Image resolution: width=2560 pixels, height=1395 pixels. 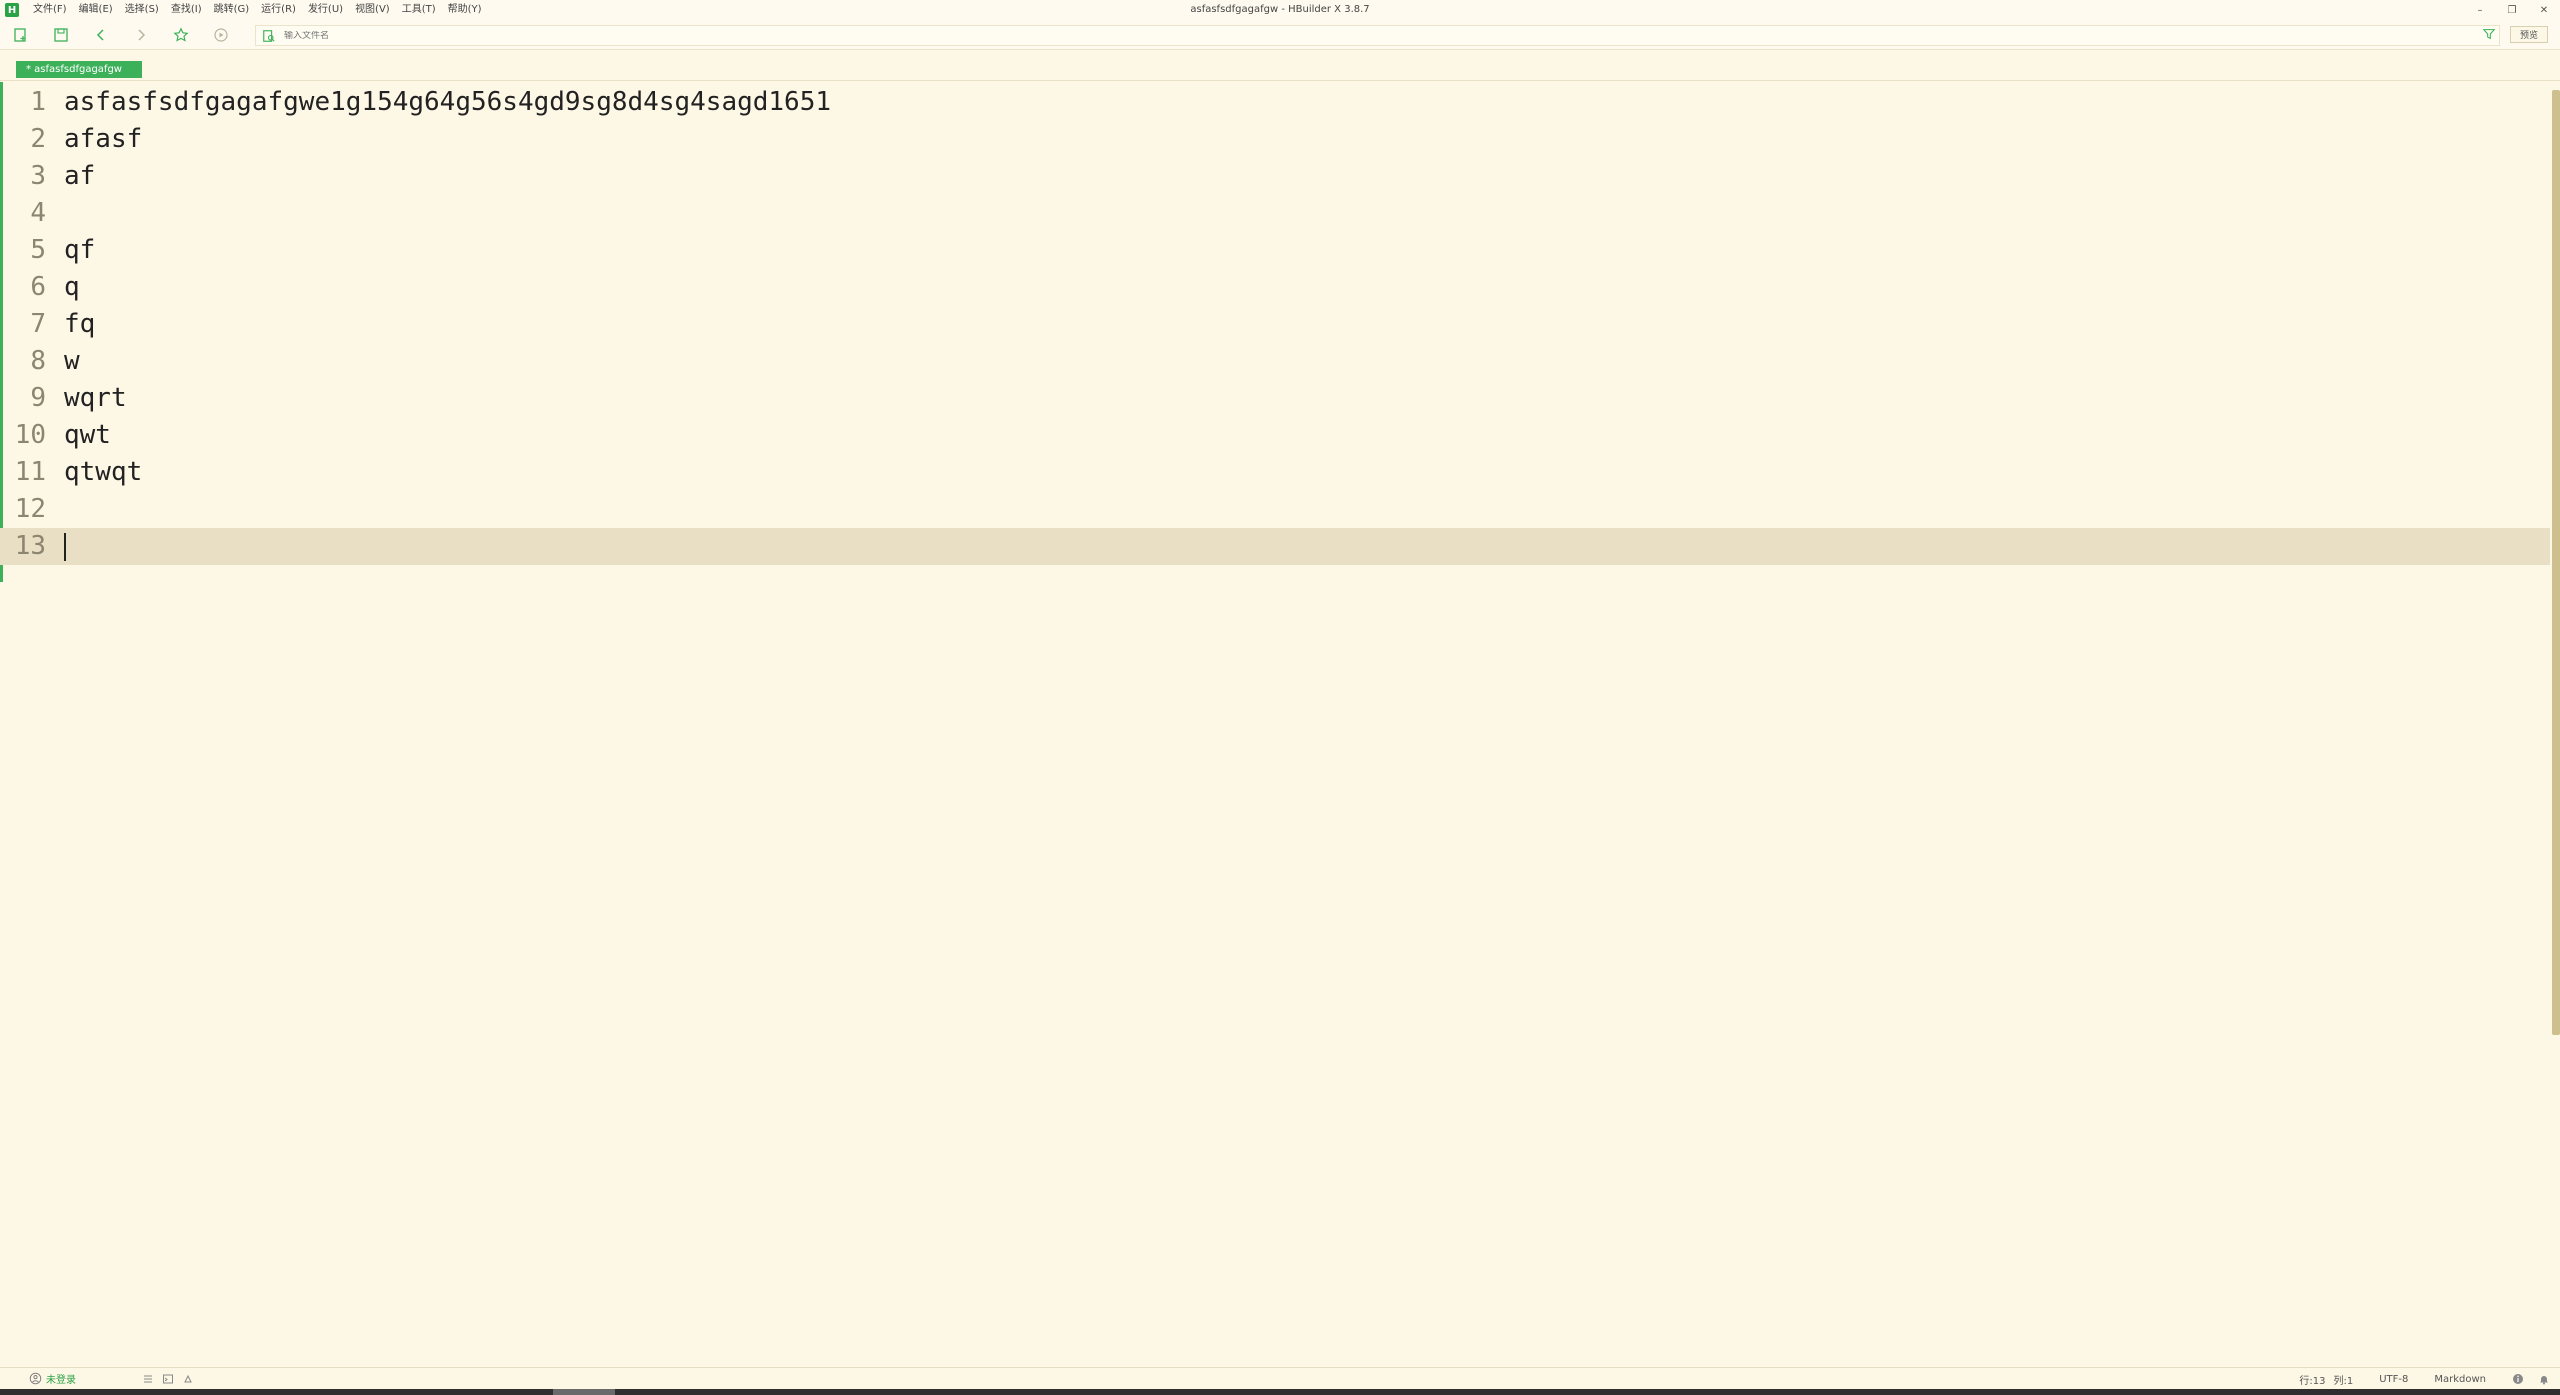 What do you see at coordinates (30, 435) in the screenshot?
I see `line-number: 10` at bounding box center [30, 435].